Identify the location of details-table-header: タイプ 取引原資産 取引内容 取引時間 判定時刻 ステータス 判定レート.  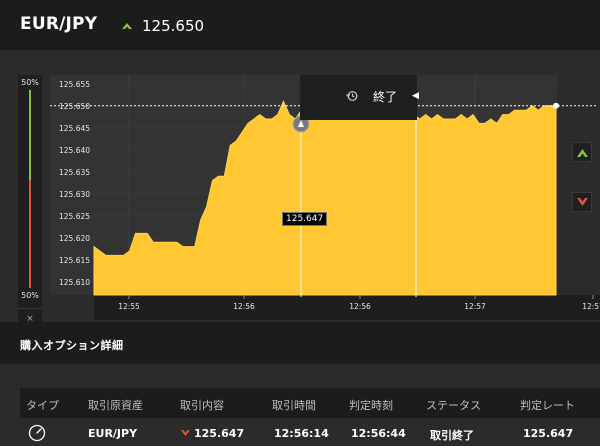
(310, 403).